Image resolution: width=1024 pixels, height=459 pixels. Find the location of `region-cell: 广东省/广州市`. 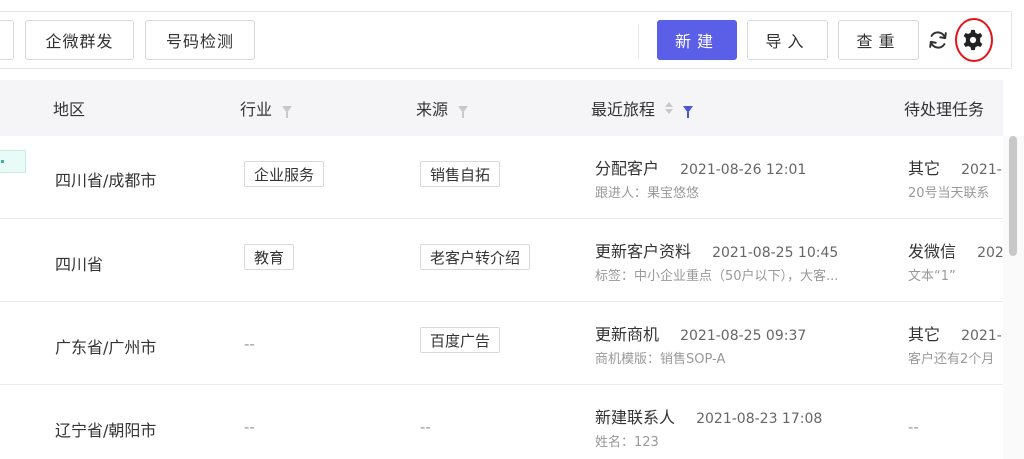

region-cell: 广东省/广州市 is located at coordinates (106, 347).